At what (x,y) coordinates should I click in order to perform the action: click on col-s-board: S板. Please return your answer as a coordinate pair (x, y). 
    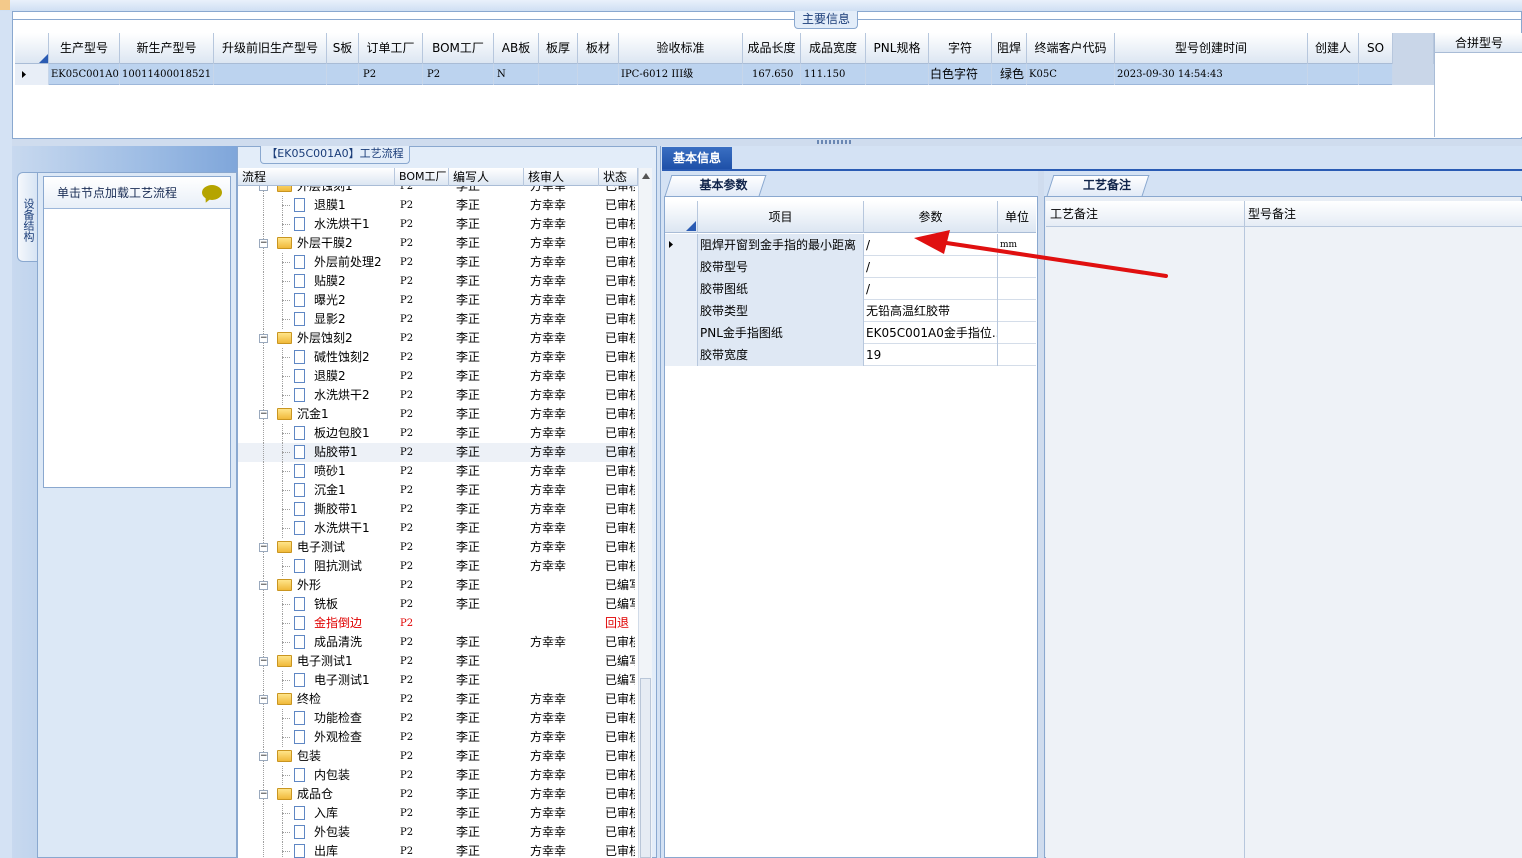
    Looking at the image, I should click on (343, 48).